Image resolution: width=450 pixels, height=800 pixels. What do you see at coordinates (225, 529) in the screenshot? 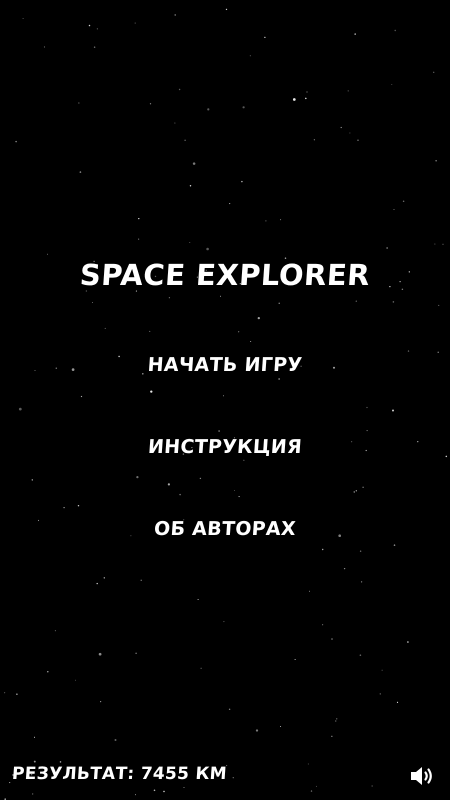
I see `about-authors-button: ОБ АВТОРАХ` at bounding box center [225, 529].